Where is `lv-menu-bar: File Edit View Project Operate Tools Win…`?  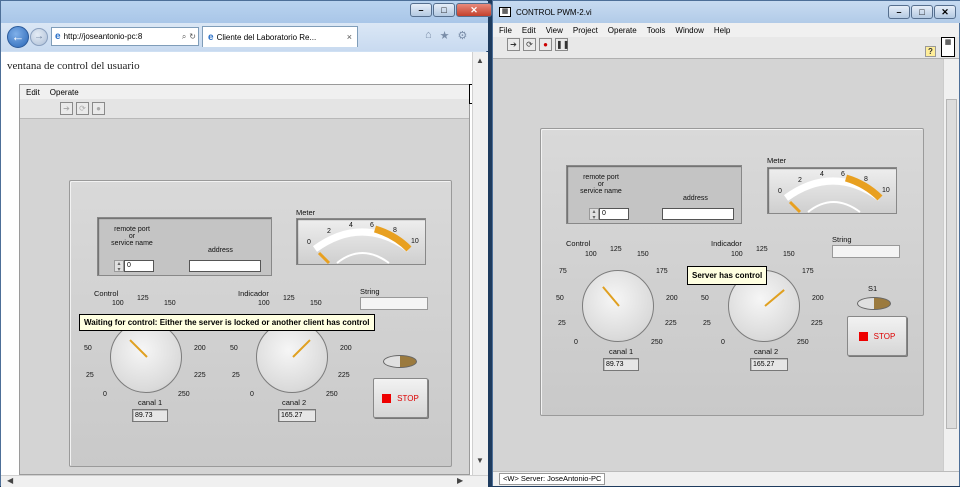
lv-menu-bar: File Edit View Project Operate Tools Win… is located at coordinates (726, 30).